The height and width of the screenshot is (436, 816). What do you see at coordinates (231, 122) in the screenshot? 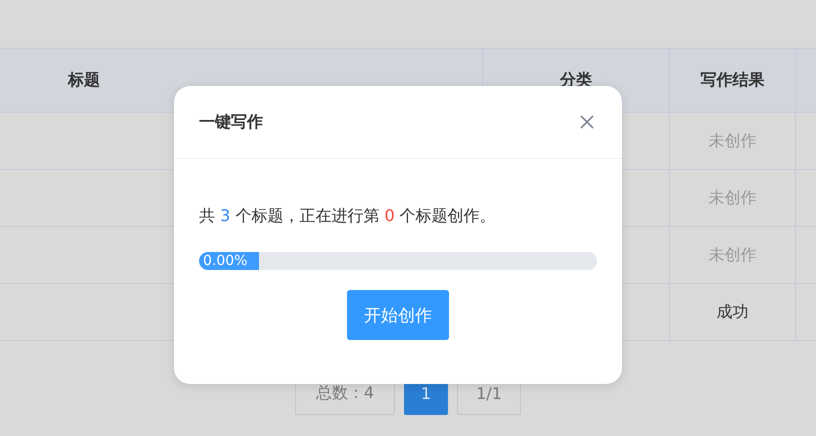
I see `dialog-title: 一键写作` at bounding box center [231, 122].